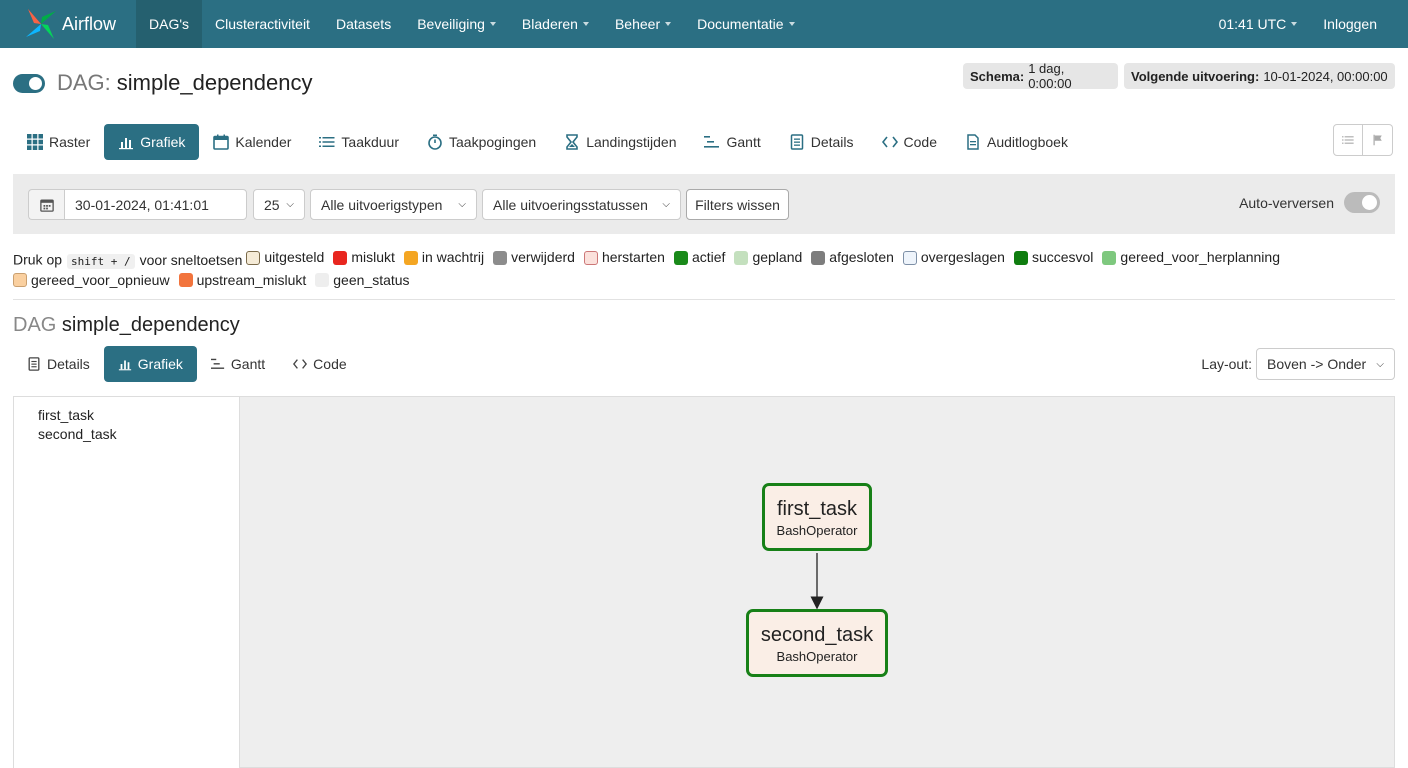 This screenshot has width=1408, height=768. Describe the element at coordinates (1317, 364) in the screenshot. I see `layout-value: Boven -> Onder` at that location.